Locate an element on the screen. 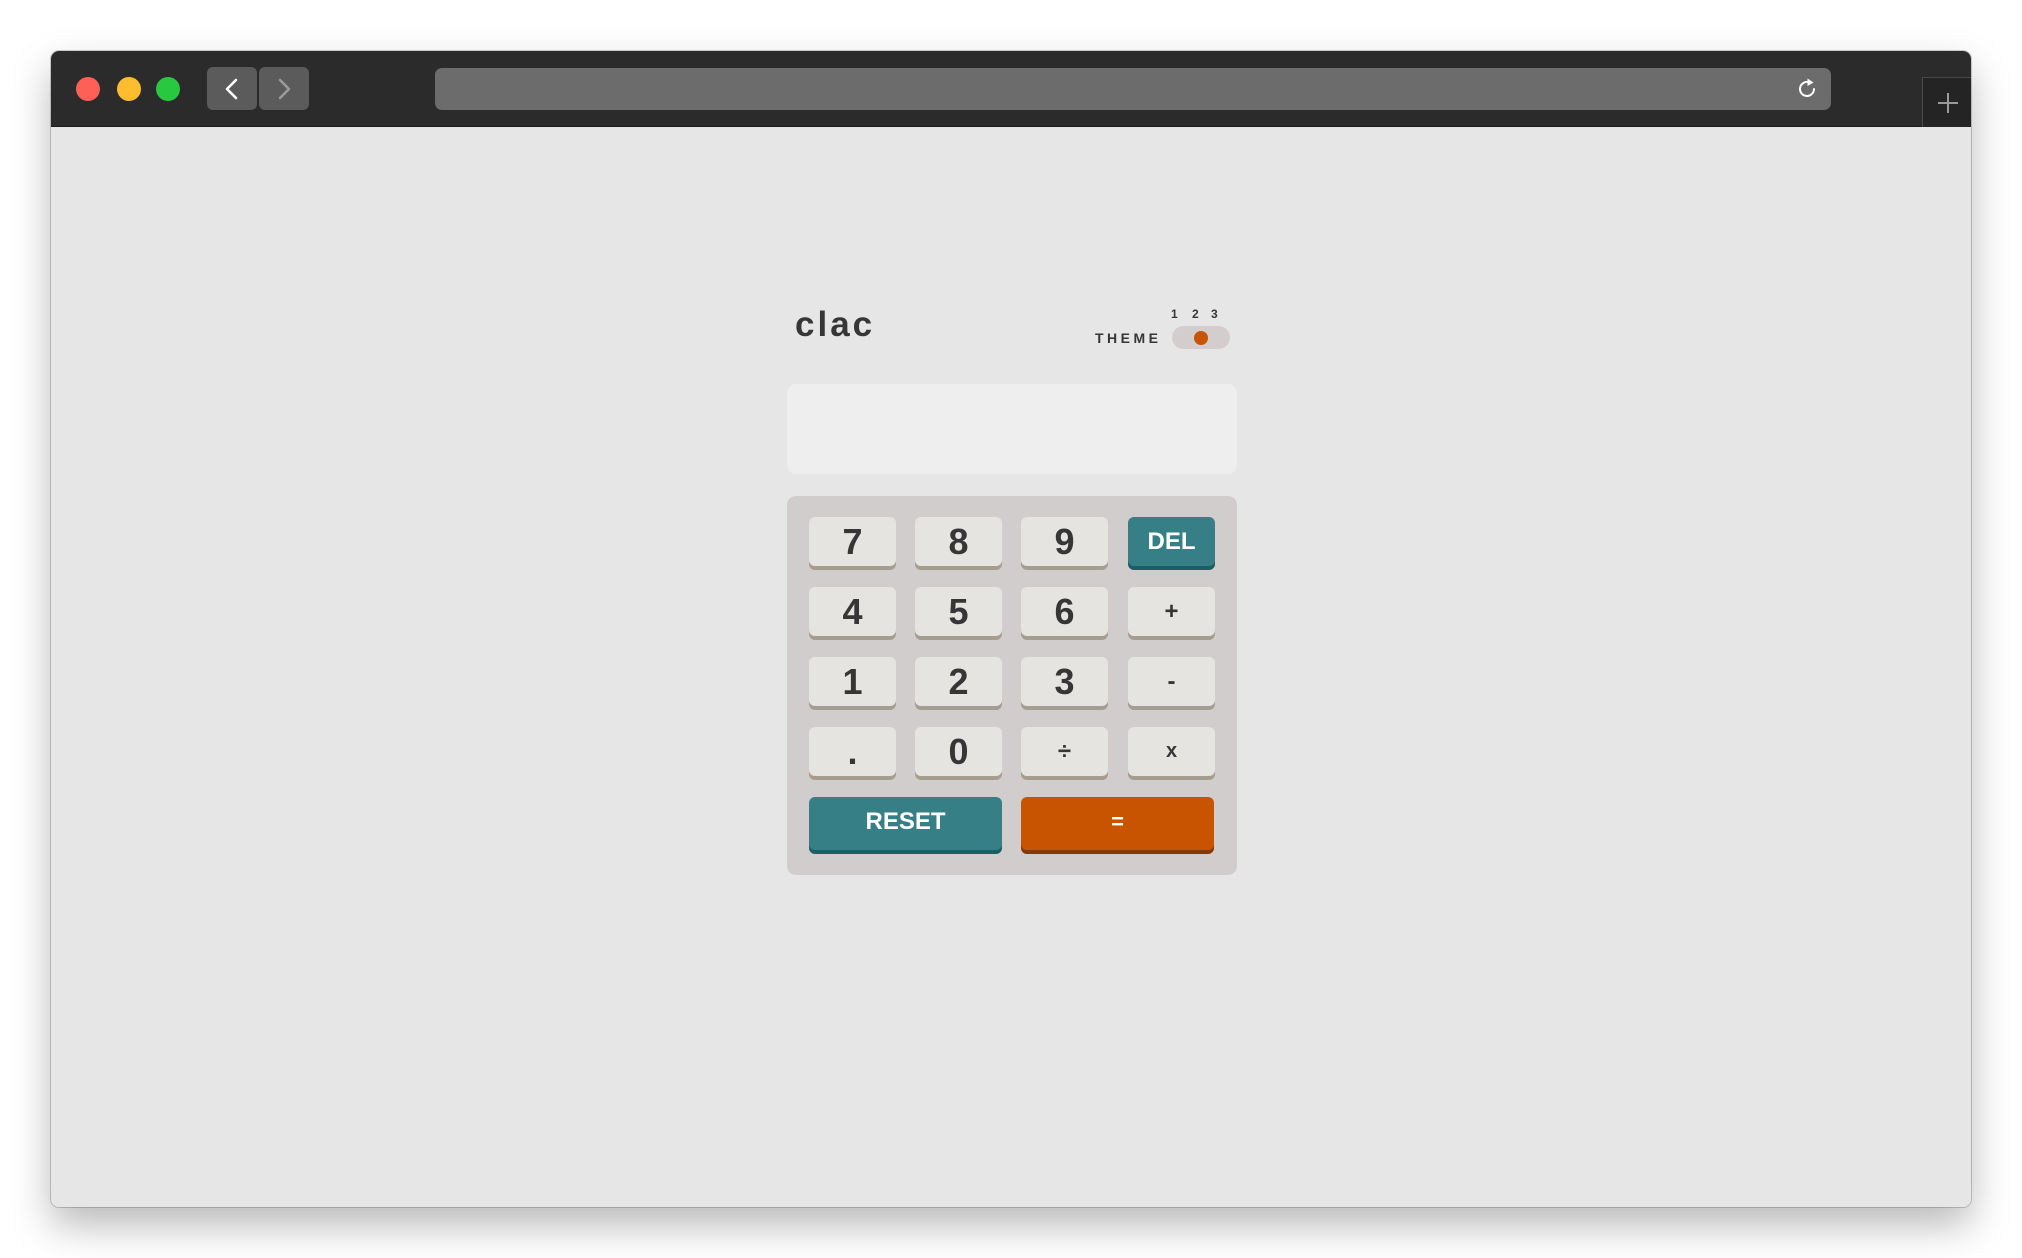  close-window-button is located at coordinates (88, 89).